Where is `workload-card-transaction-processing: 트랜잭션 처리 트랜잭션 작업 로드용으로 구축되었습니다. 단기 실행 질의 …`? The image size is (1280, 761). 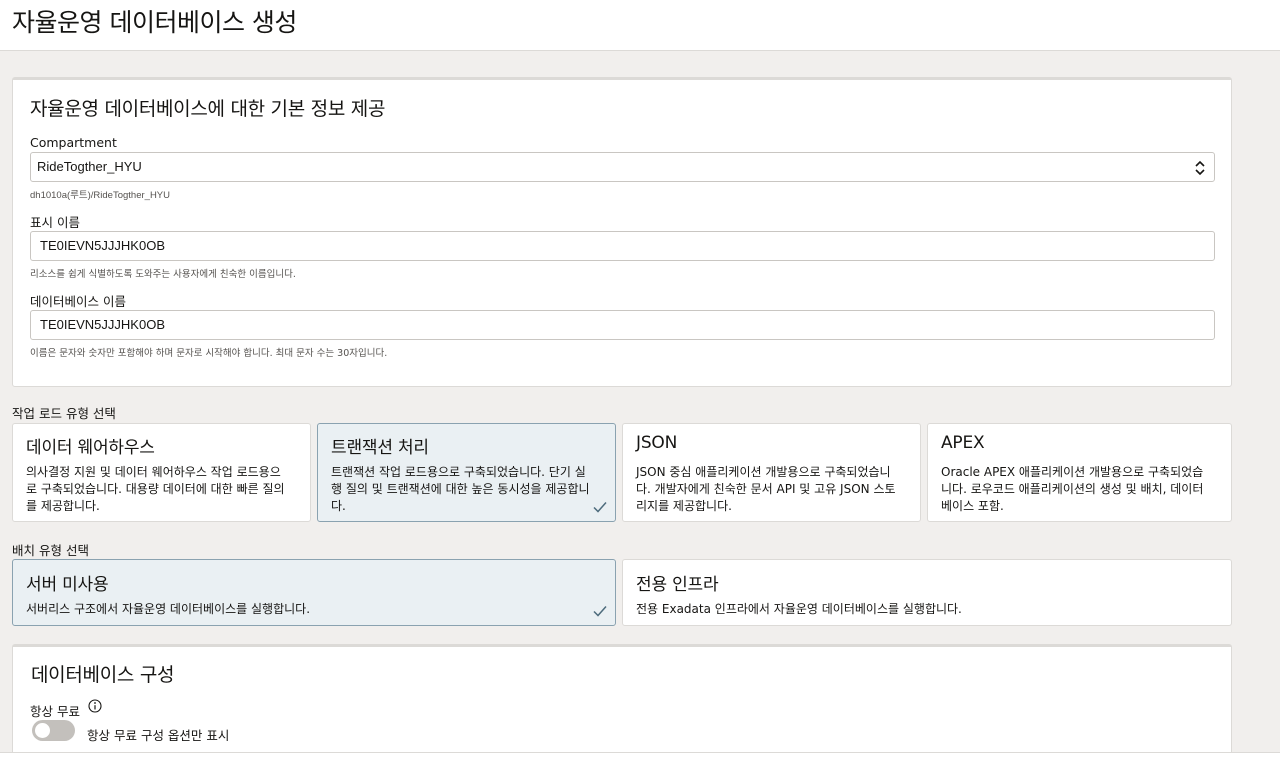 workload-card-transaction-processing: 트랜잭션 처리 트랜잭션 작업 로드용으로 구축되었습니다. 단기 실행 질의 … is located at coordinates (466, 472).